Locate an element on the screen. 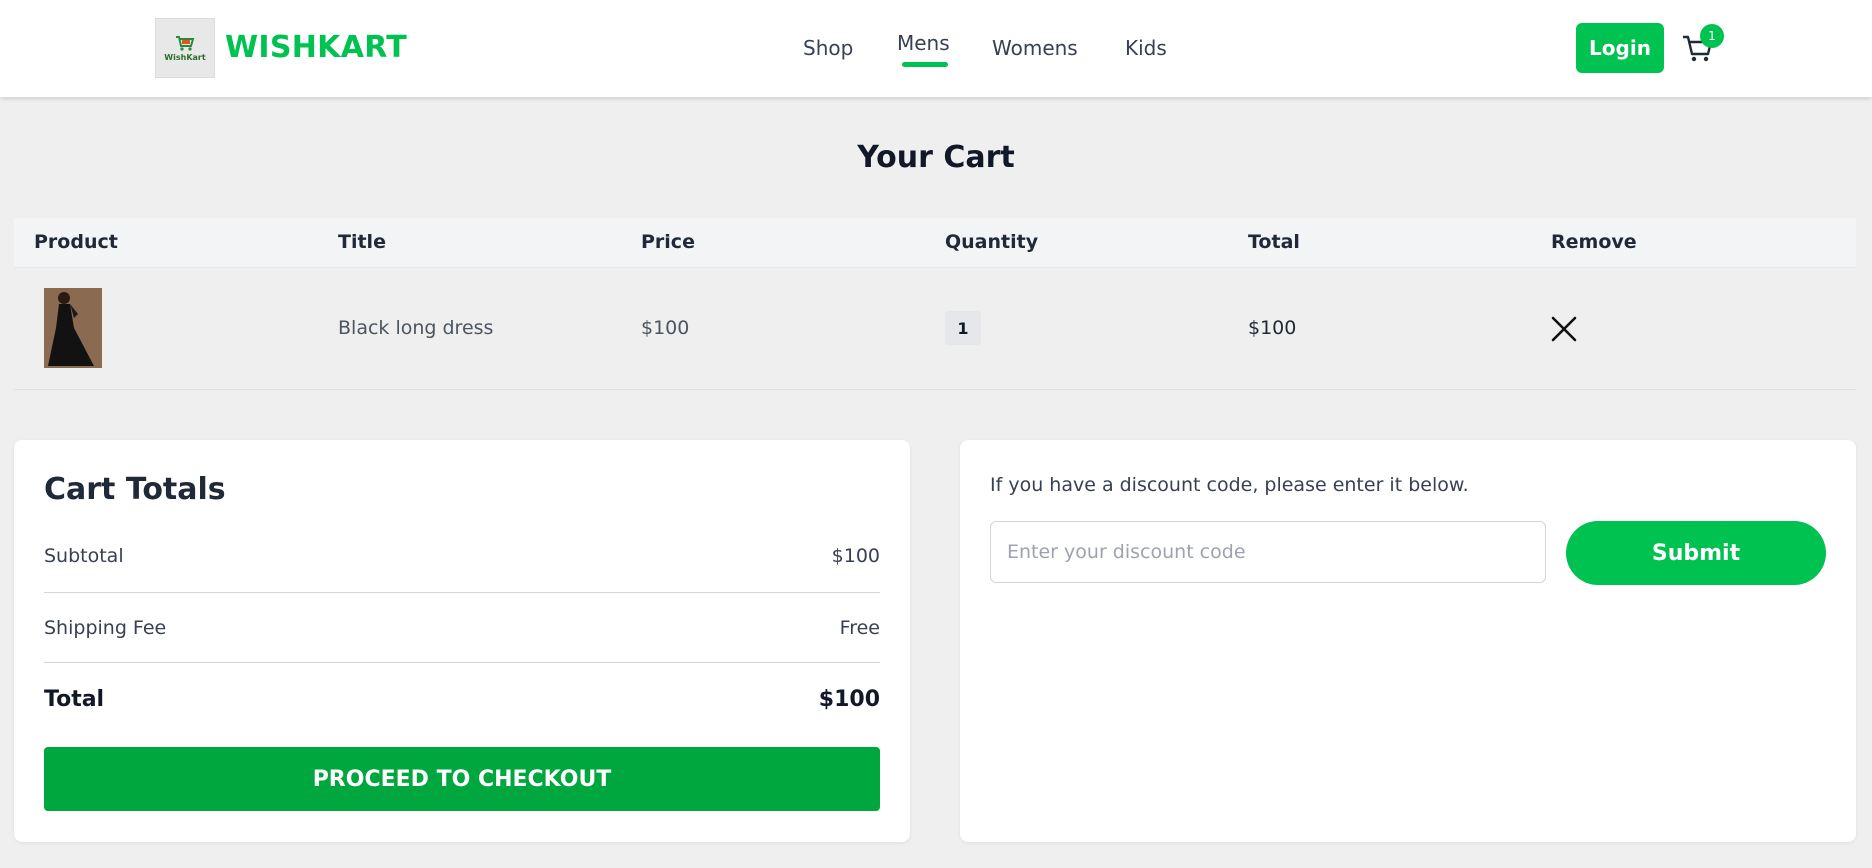 This screenshot has height=868, width=1872. close-icon is located at coordinates (1564, 329).